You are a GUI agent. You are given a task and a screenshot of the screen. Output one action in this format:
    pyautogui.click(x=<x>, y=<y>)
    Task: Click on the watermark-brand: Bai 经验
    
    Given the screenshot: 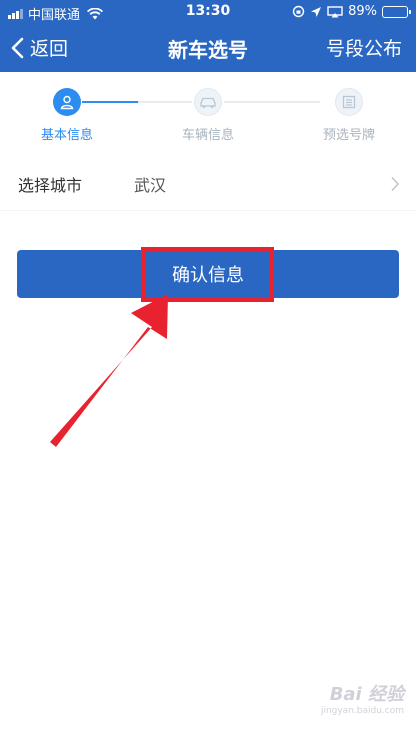 What is the action you would take?
    pyautogui.click(x=366, y=694)
    